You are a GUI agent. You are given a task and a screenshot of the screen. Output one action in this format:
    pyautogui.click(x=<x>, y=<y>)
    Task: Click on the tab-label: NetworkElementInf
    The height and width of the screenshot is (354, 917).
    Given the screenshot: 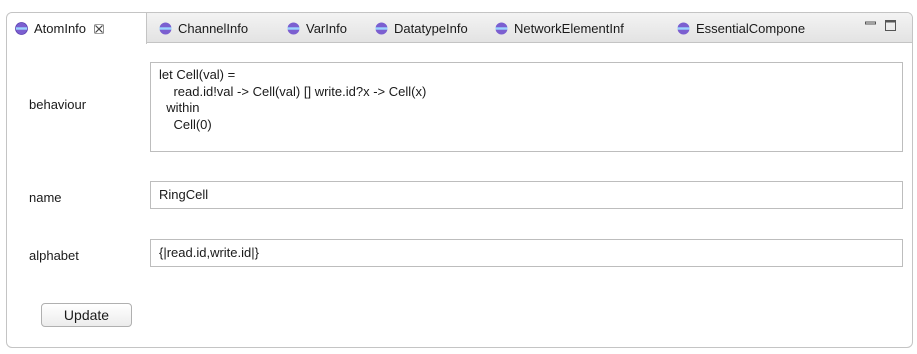 What is the action you would take?
    pyautogui.click(x=569, y=28)
    